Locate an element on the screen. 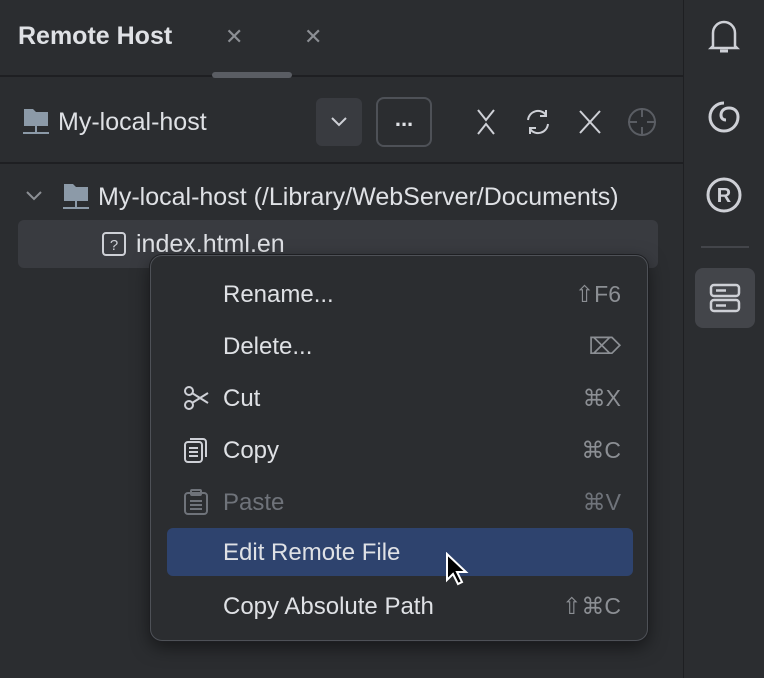 The width and height of the screenshot is (764, 678). tab-indicator is located at coordinates (252, 75).